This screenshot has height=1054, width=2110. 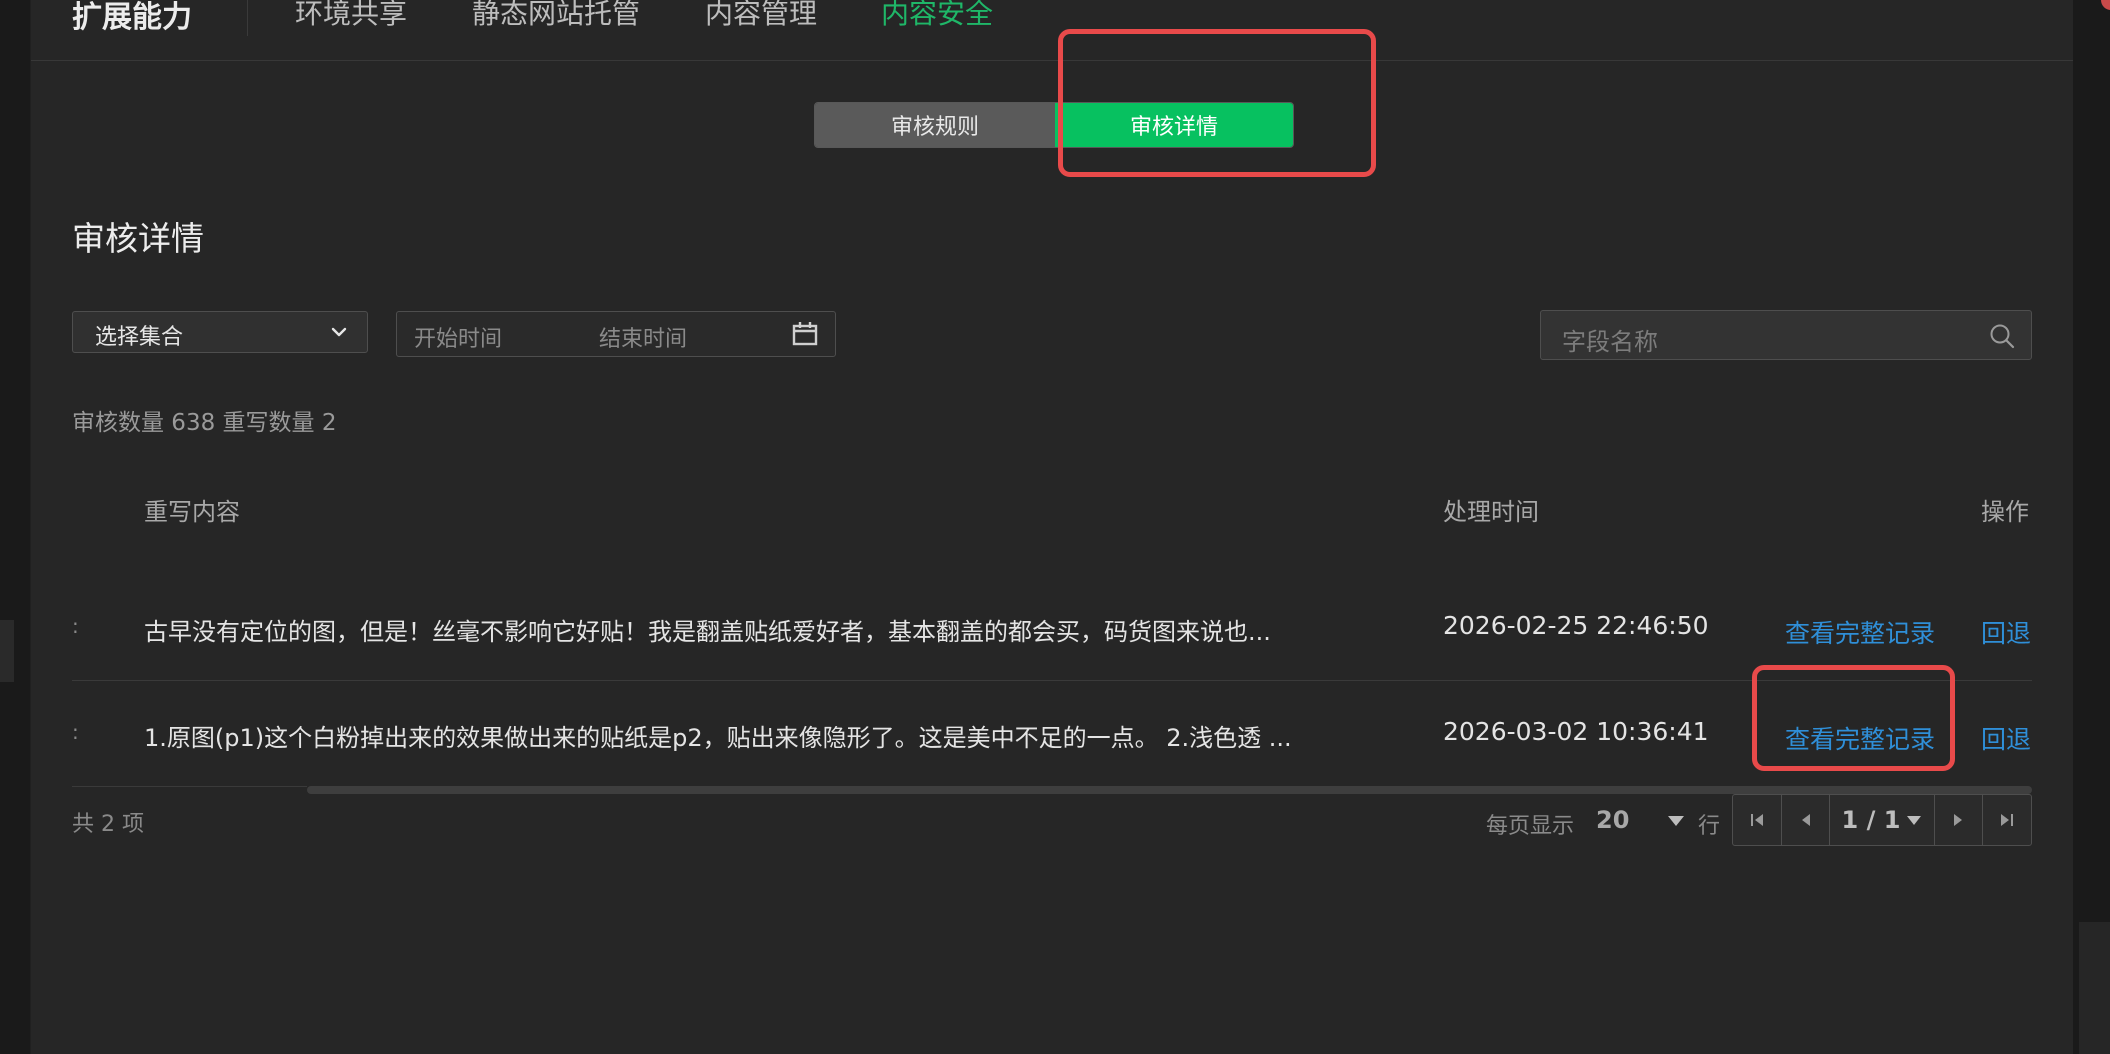 I want to click on nav-item-content-management: 内容管理, so click(x=761, y=16).